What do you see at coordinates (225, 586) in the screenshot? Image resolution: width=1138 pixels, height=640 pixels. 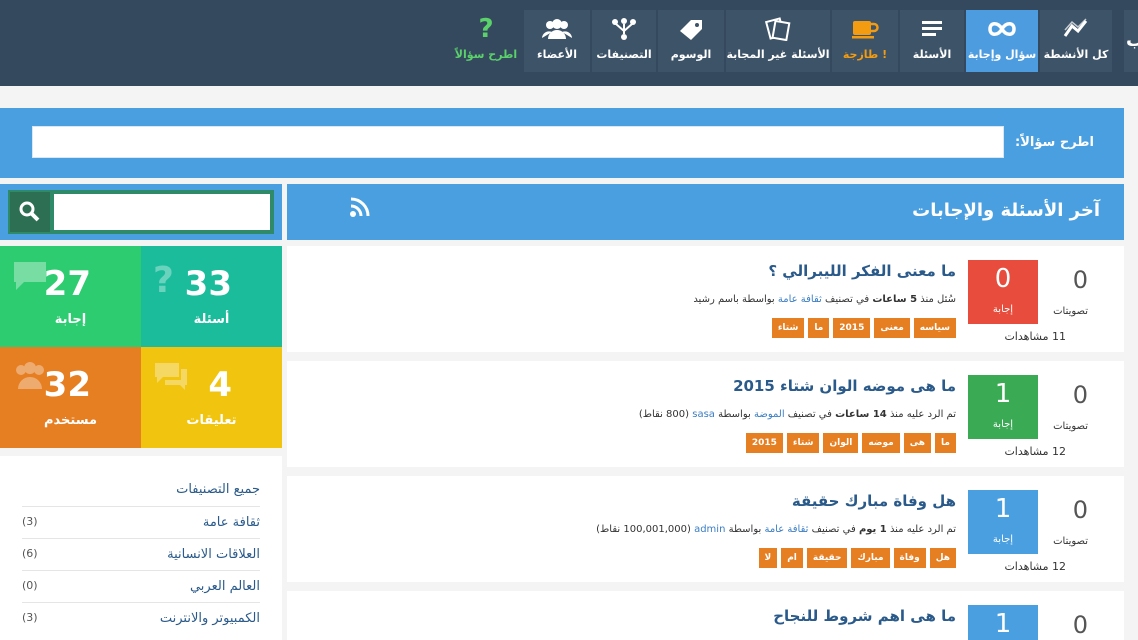 I see `category-name: العالم العربي` at bounding box center [225, 586].